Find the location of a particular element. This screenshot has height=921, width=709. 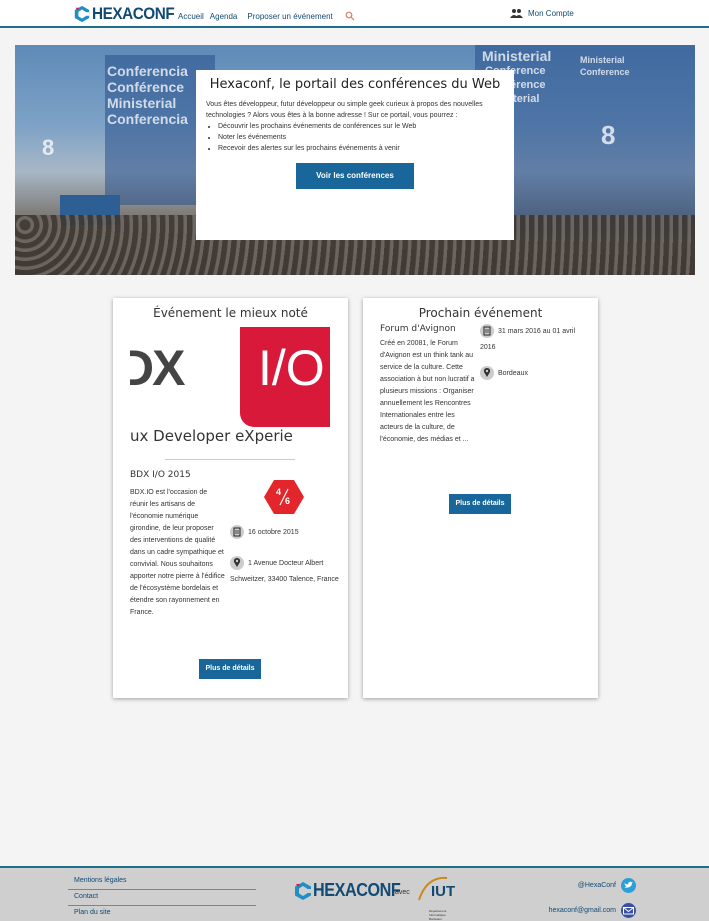

next-event-heading: Prochain événement is located at coordinates (480, 313).